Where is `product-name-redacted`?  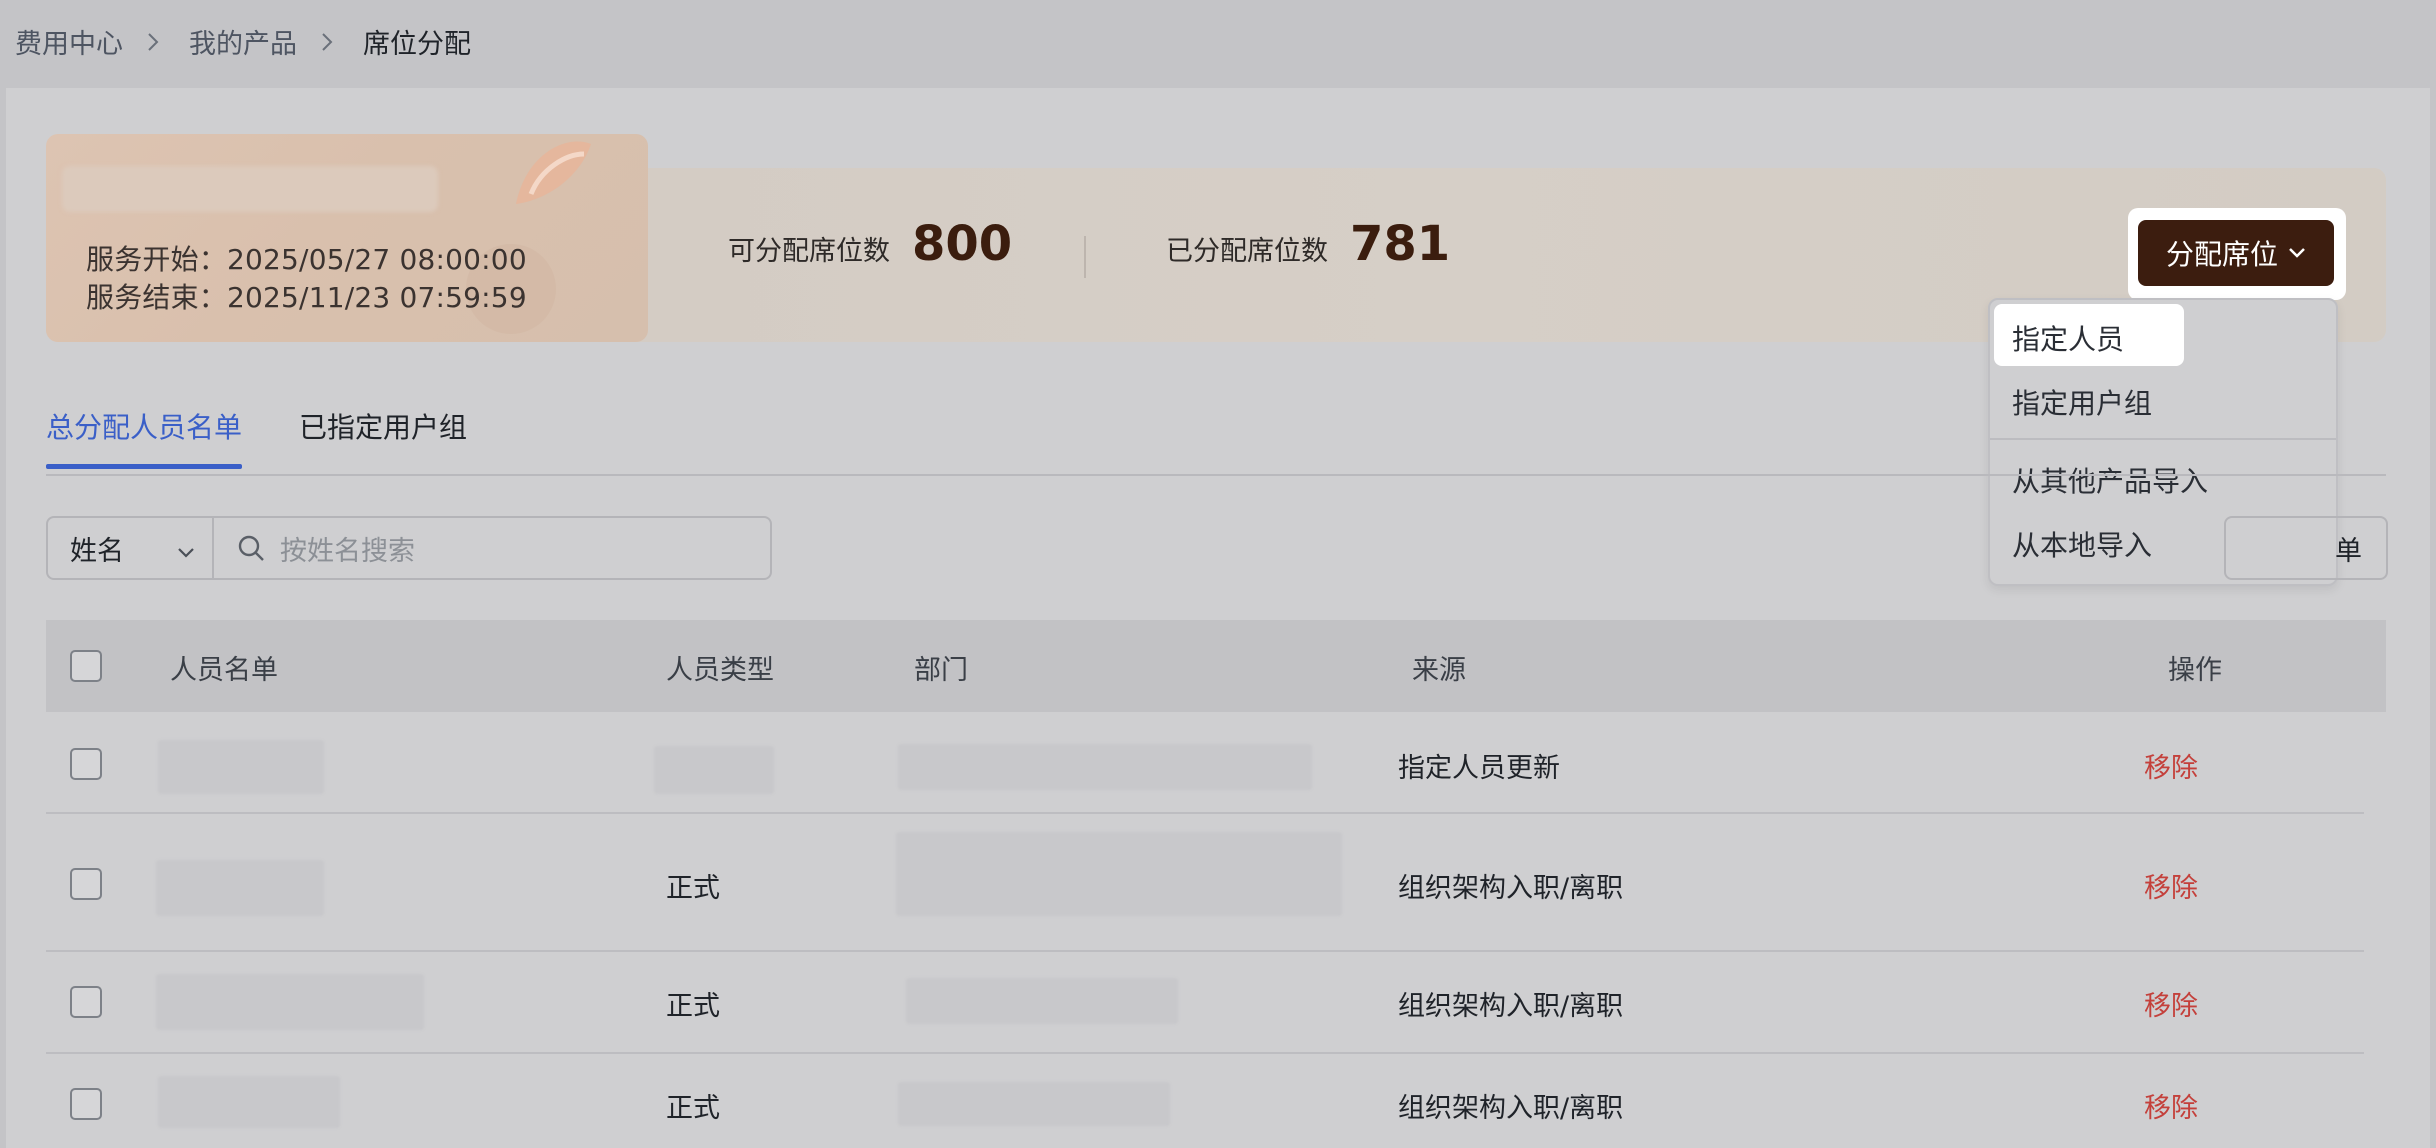 product-name-redacted is located at coordinates (250, 189).